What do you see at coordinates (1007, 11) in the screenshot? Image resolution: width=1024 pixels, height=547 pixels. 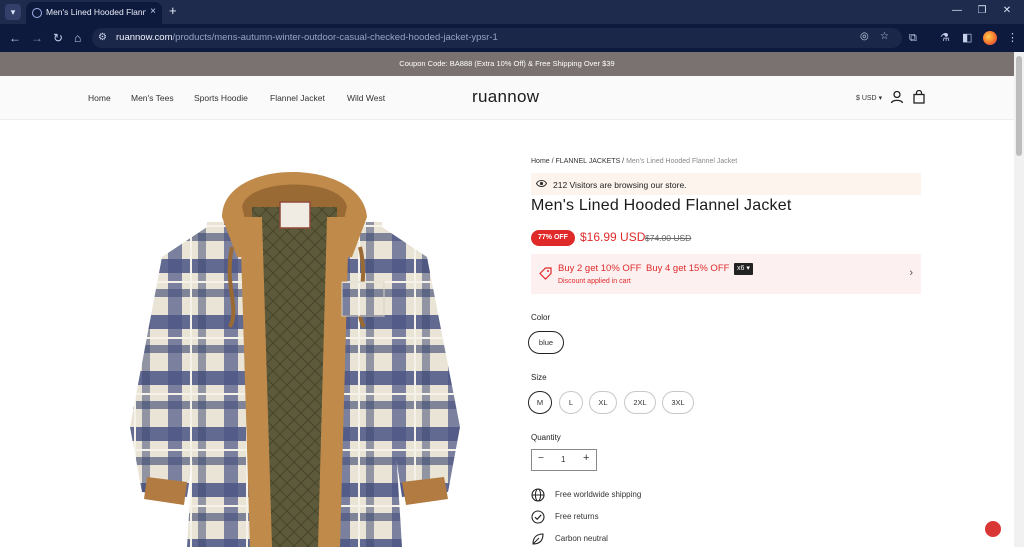 I see `window-close-icon: ✕` at bounding box center [1007, 11].